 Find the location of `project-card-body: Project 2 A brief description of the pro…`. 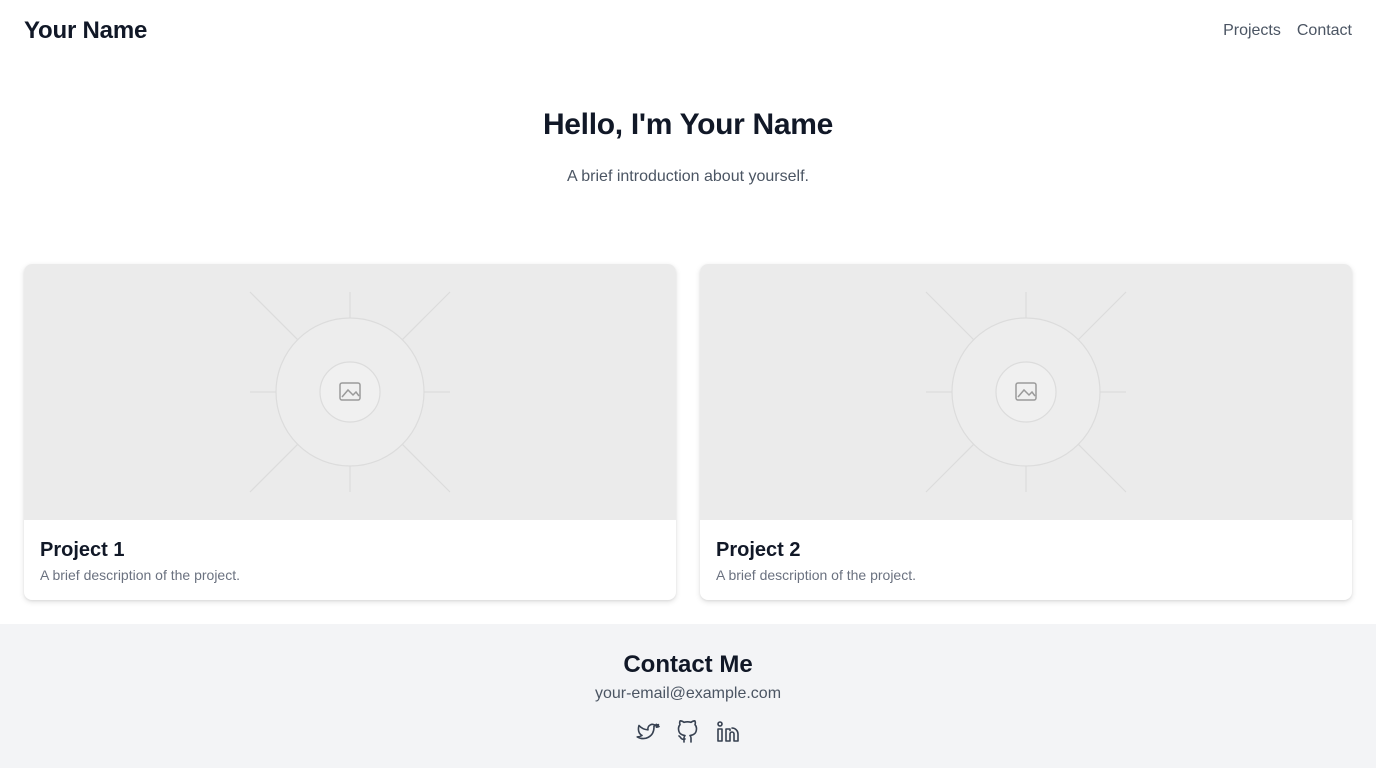

project-card-body: Project 2 A brief description of the pro… is located at coordinates (1026, 551).